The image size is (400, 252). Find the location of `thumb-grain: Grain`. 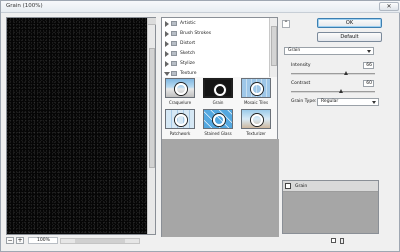

thumb-grain: Grain is located at coordinates (217, 92).